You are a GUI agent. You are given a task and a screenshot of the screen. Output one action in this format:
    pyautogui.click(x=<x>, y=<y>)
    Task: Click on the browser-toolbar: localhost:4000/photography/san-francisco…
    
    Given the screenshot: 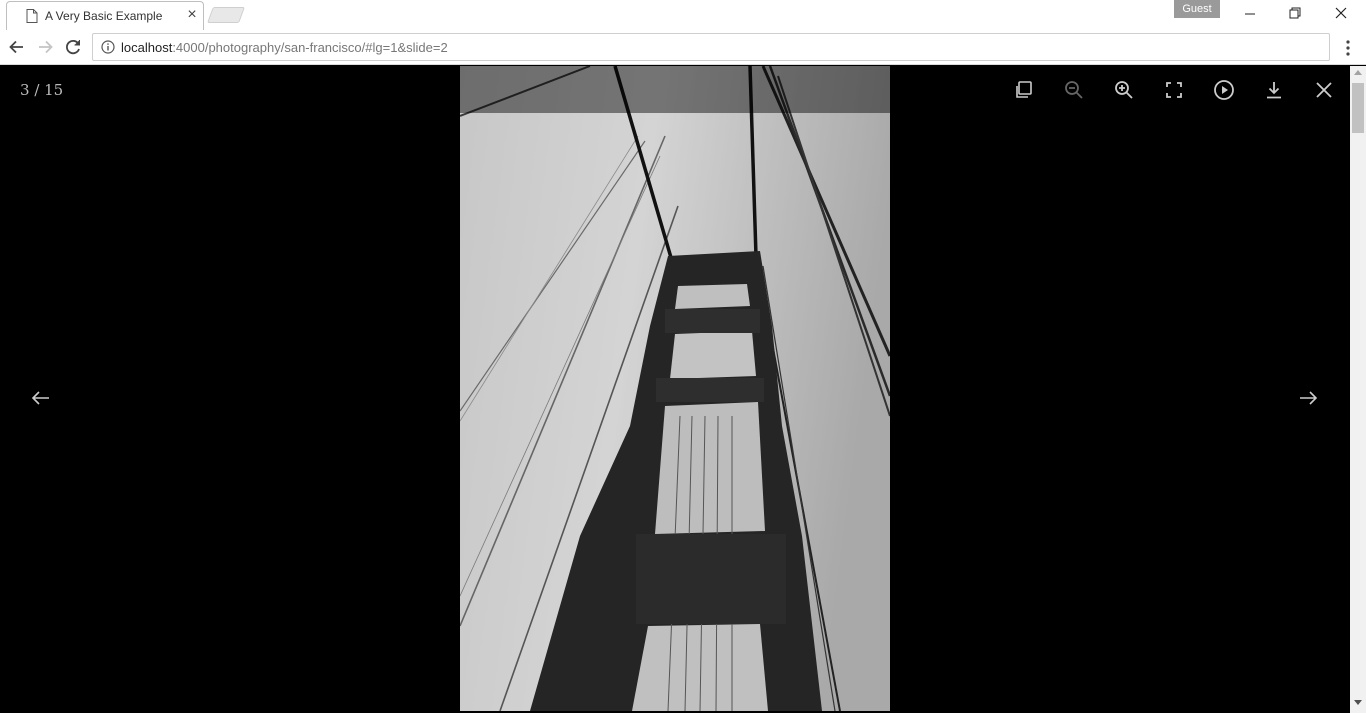 What is the action you would take?
    pyautogui.click(x=683, y=47)
    